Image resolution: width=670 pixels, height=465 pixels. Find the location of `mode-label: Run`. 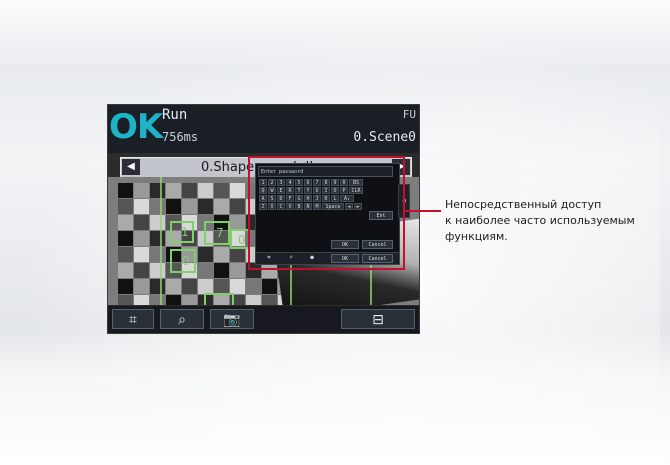

mode-label: Run is located at coordinates (175, 115).